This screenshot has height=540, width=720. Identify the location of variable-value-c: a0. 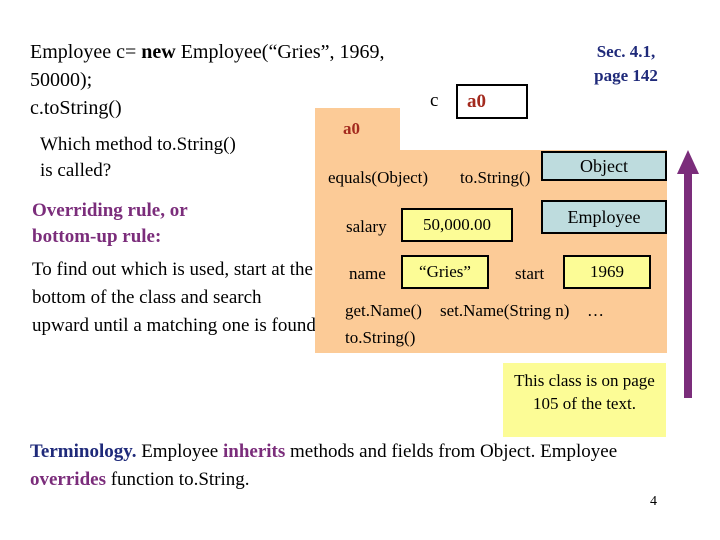
(476, 101).